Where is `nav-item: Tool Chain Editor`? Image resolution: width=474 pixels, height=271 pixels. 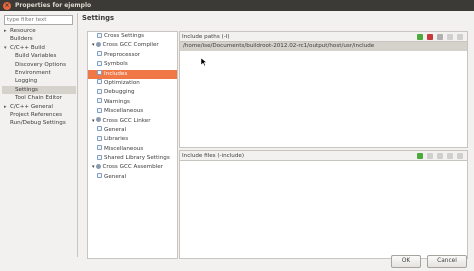
nav-item: Tool Chain Editor is located at coordinates (39, 98).